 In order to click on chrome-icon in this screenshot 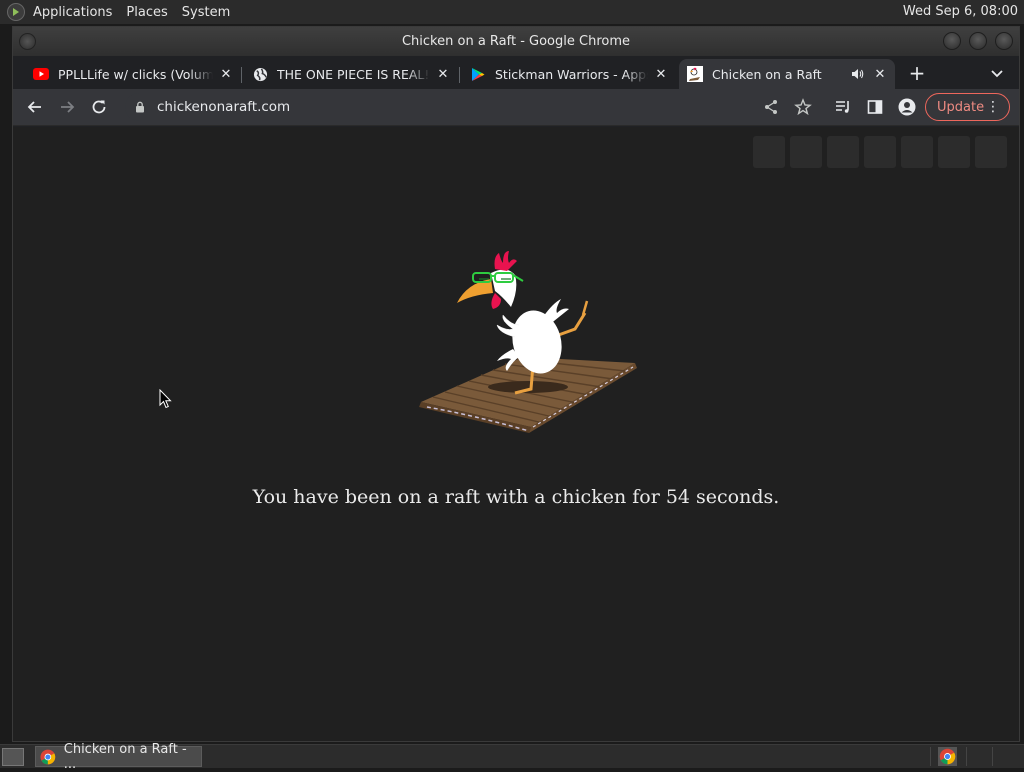, I will do `click(48, 756)`.